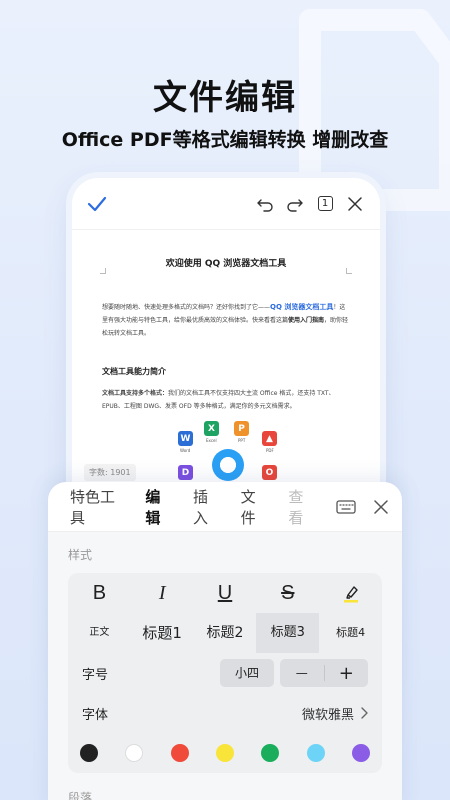  Describe the element at coordinates (159, 511) in the screenshot. I see `tab-edit: 编辑` at that location.